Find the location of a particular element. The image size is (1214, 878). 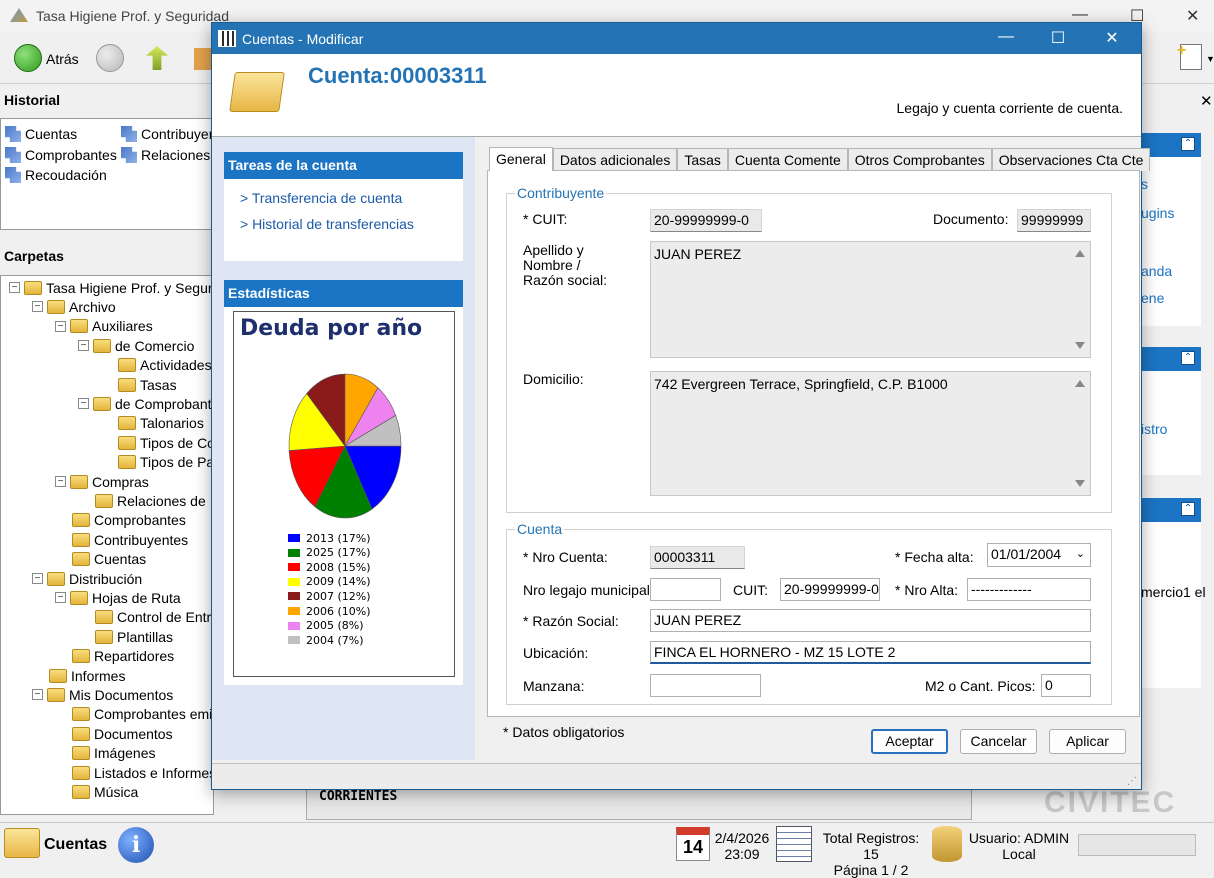

tree-item: Tipos de Pago is located at coordinates (157, 462).